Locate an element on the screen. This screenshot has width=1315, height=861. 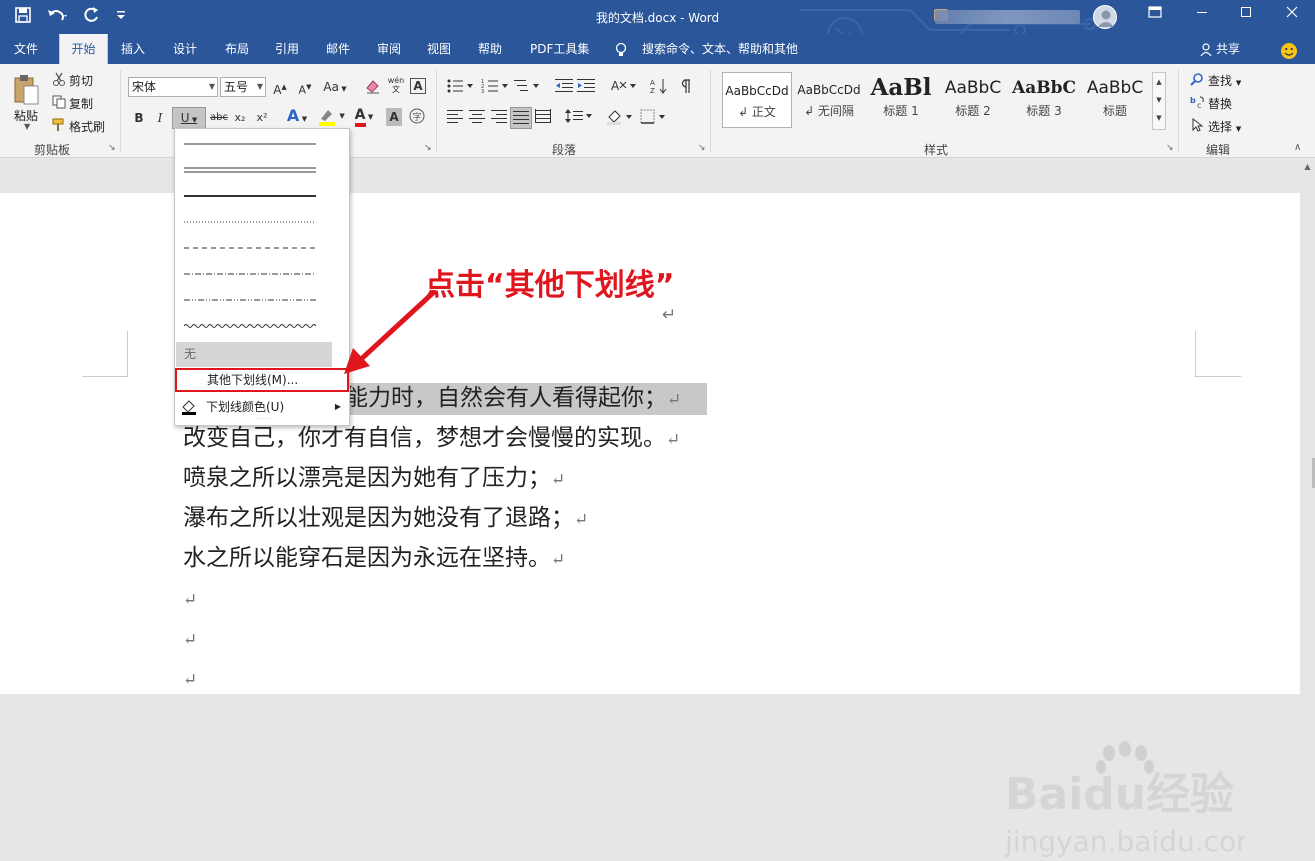
align-right-icon is located at coordinates (499, 118).